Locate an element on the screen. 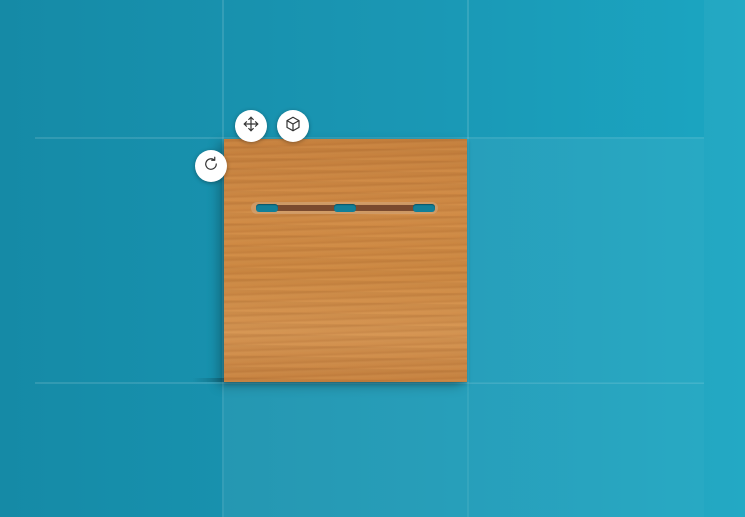  grid-line-horizontal is located at coordinates (369, 383).